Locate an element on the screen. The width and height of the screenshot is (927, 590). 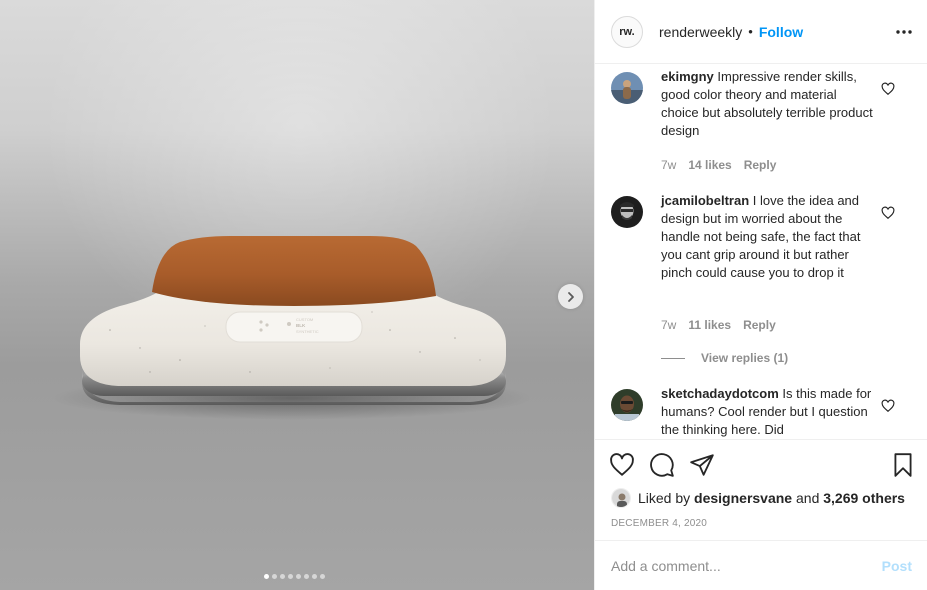
follow-button: Follow is located at coordinates (781, 32).